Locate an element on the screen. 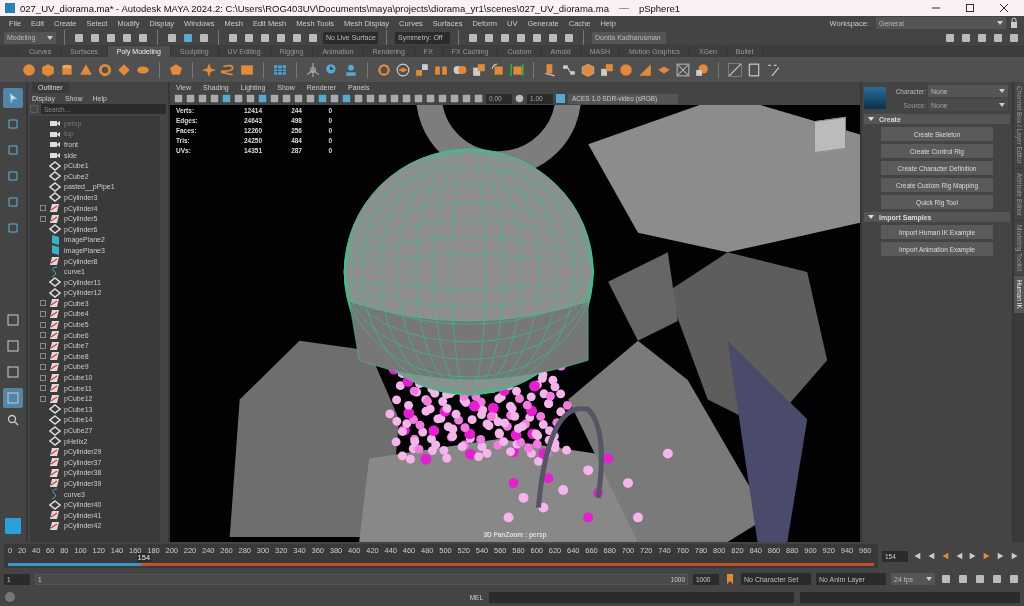 Image resolution: width=1024 pixels, height=606 pixels. torus-icon is located at coordinates (105, 69).